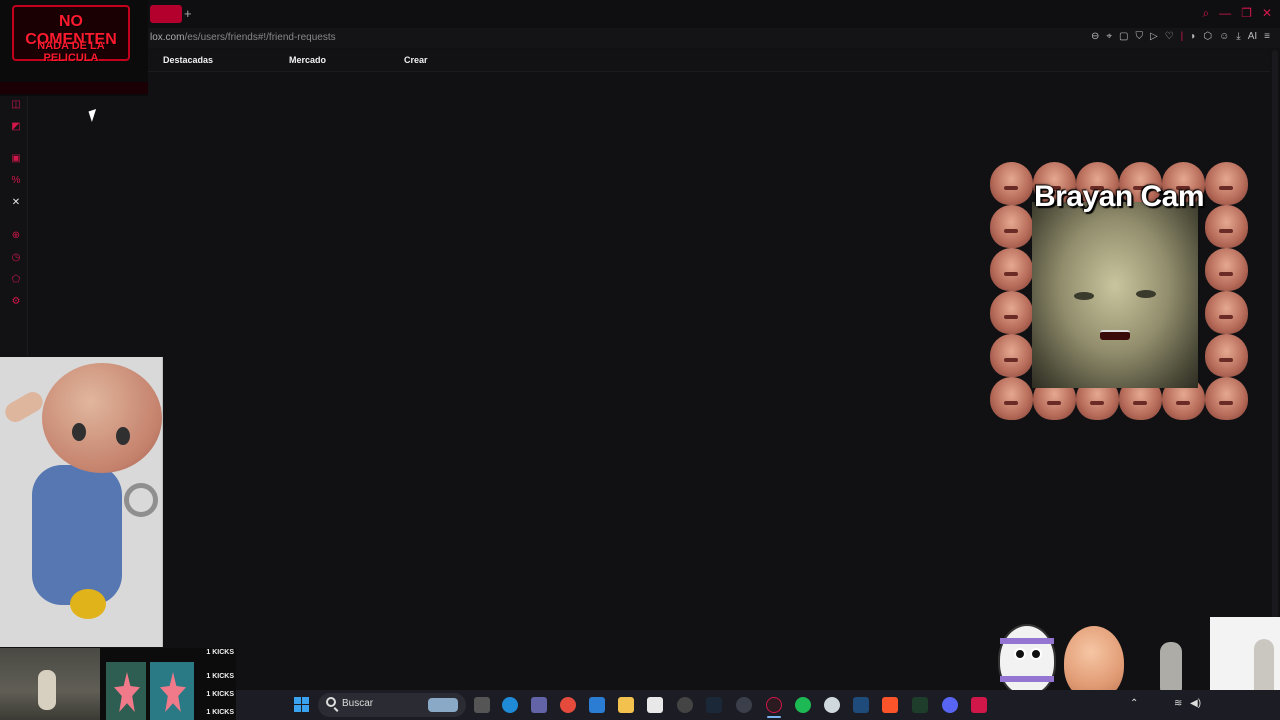  What do you see at coordinates (1267, 36) in the screenshot?
I see `menu-icon: ≡` at bounding box center [1267, 36].